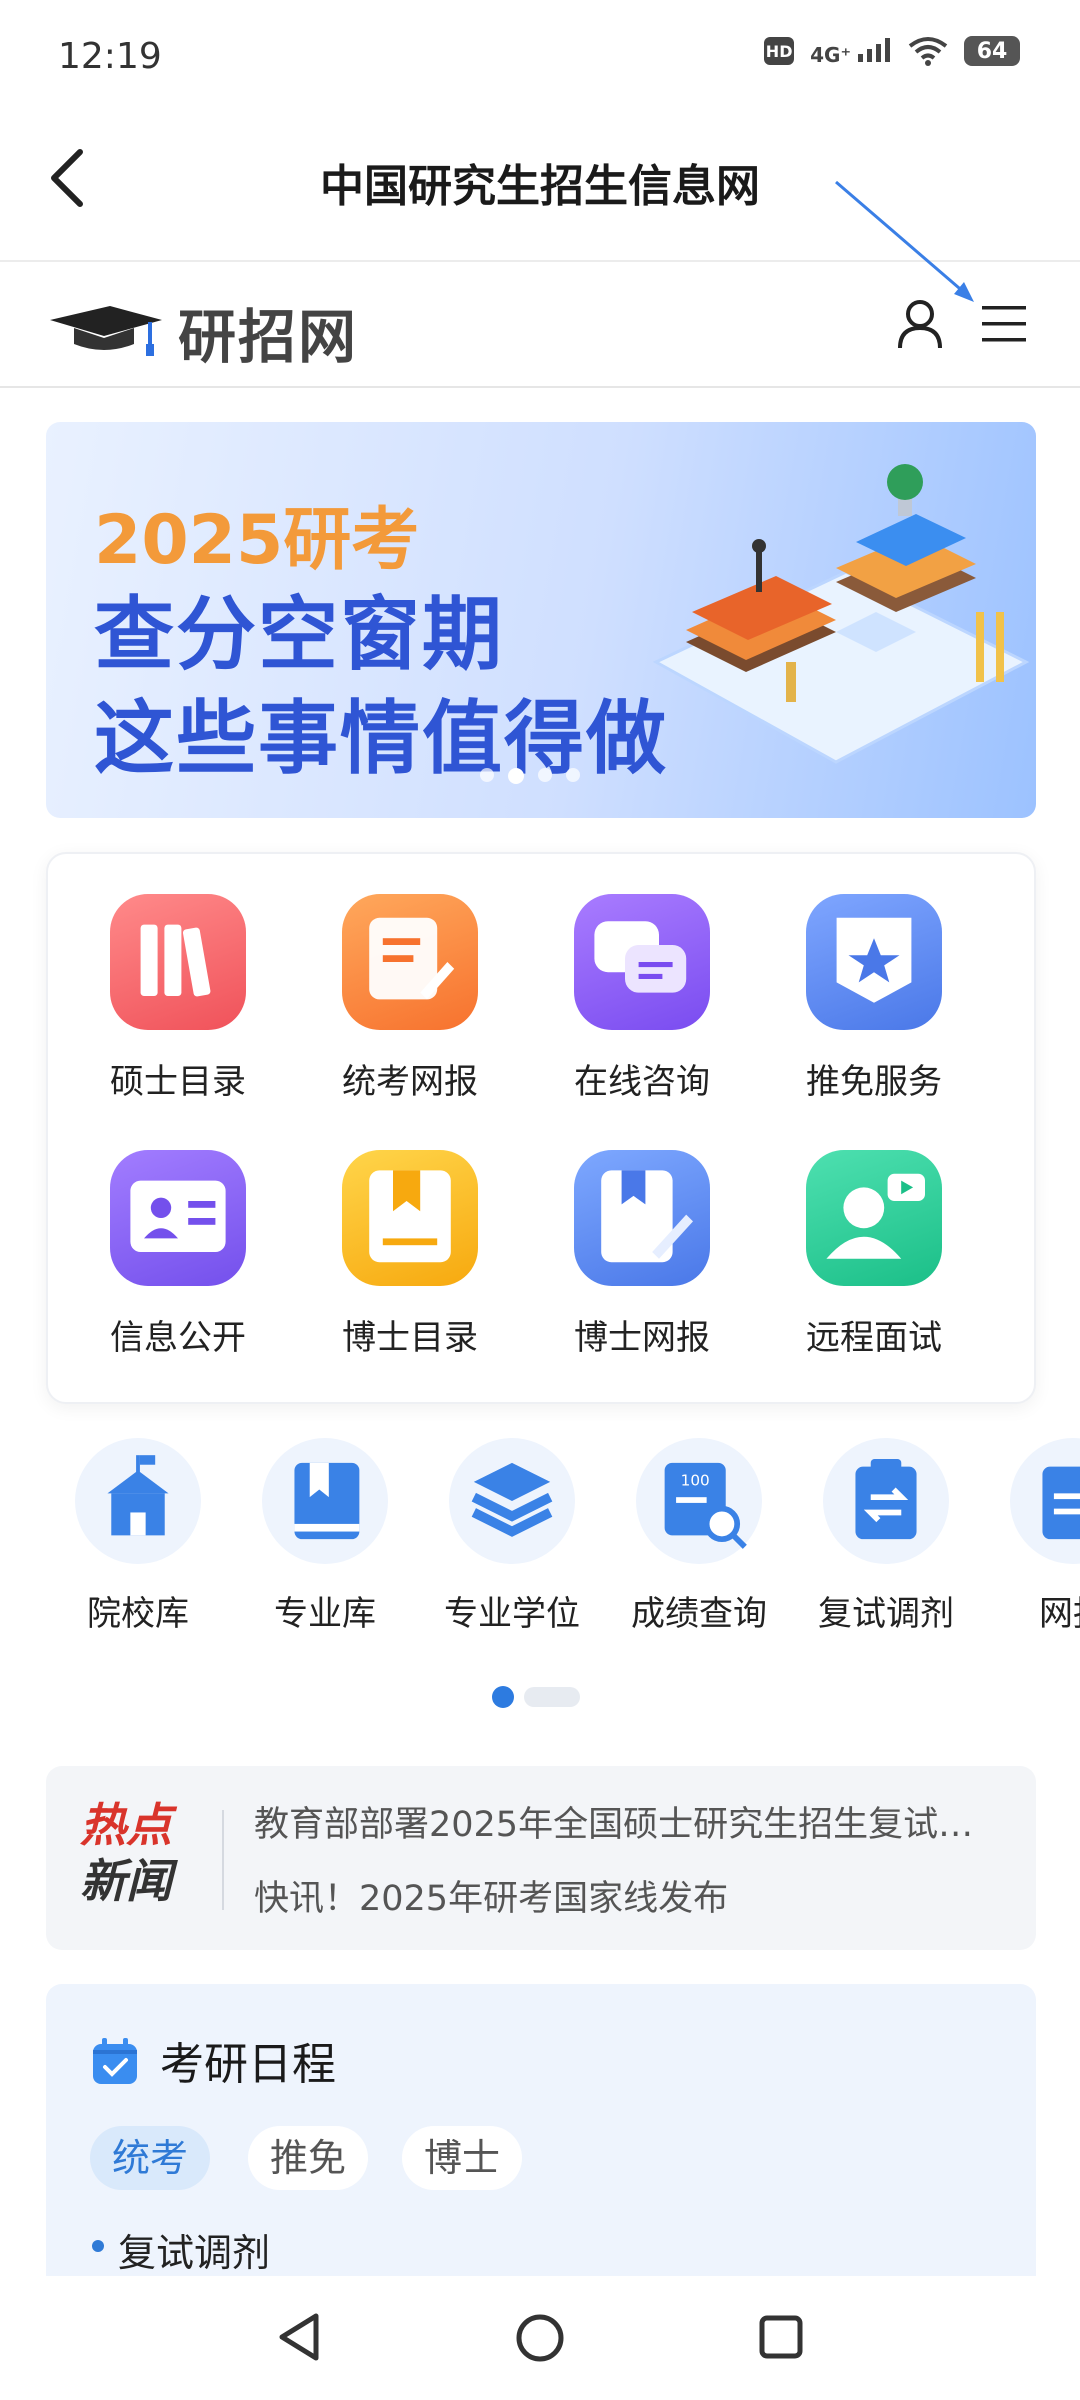  I want to click on hd-icon: HD, so click(779, 51).